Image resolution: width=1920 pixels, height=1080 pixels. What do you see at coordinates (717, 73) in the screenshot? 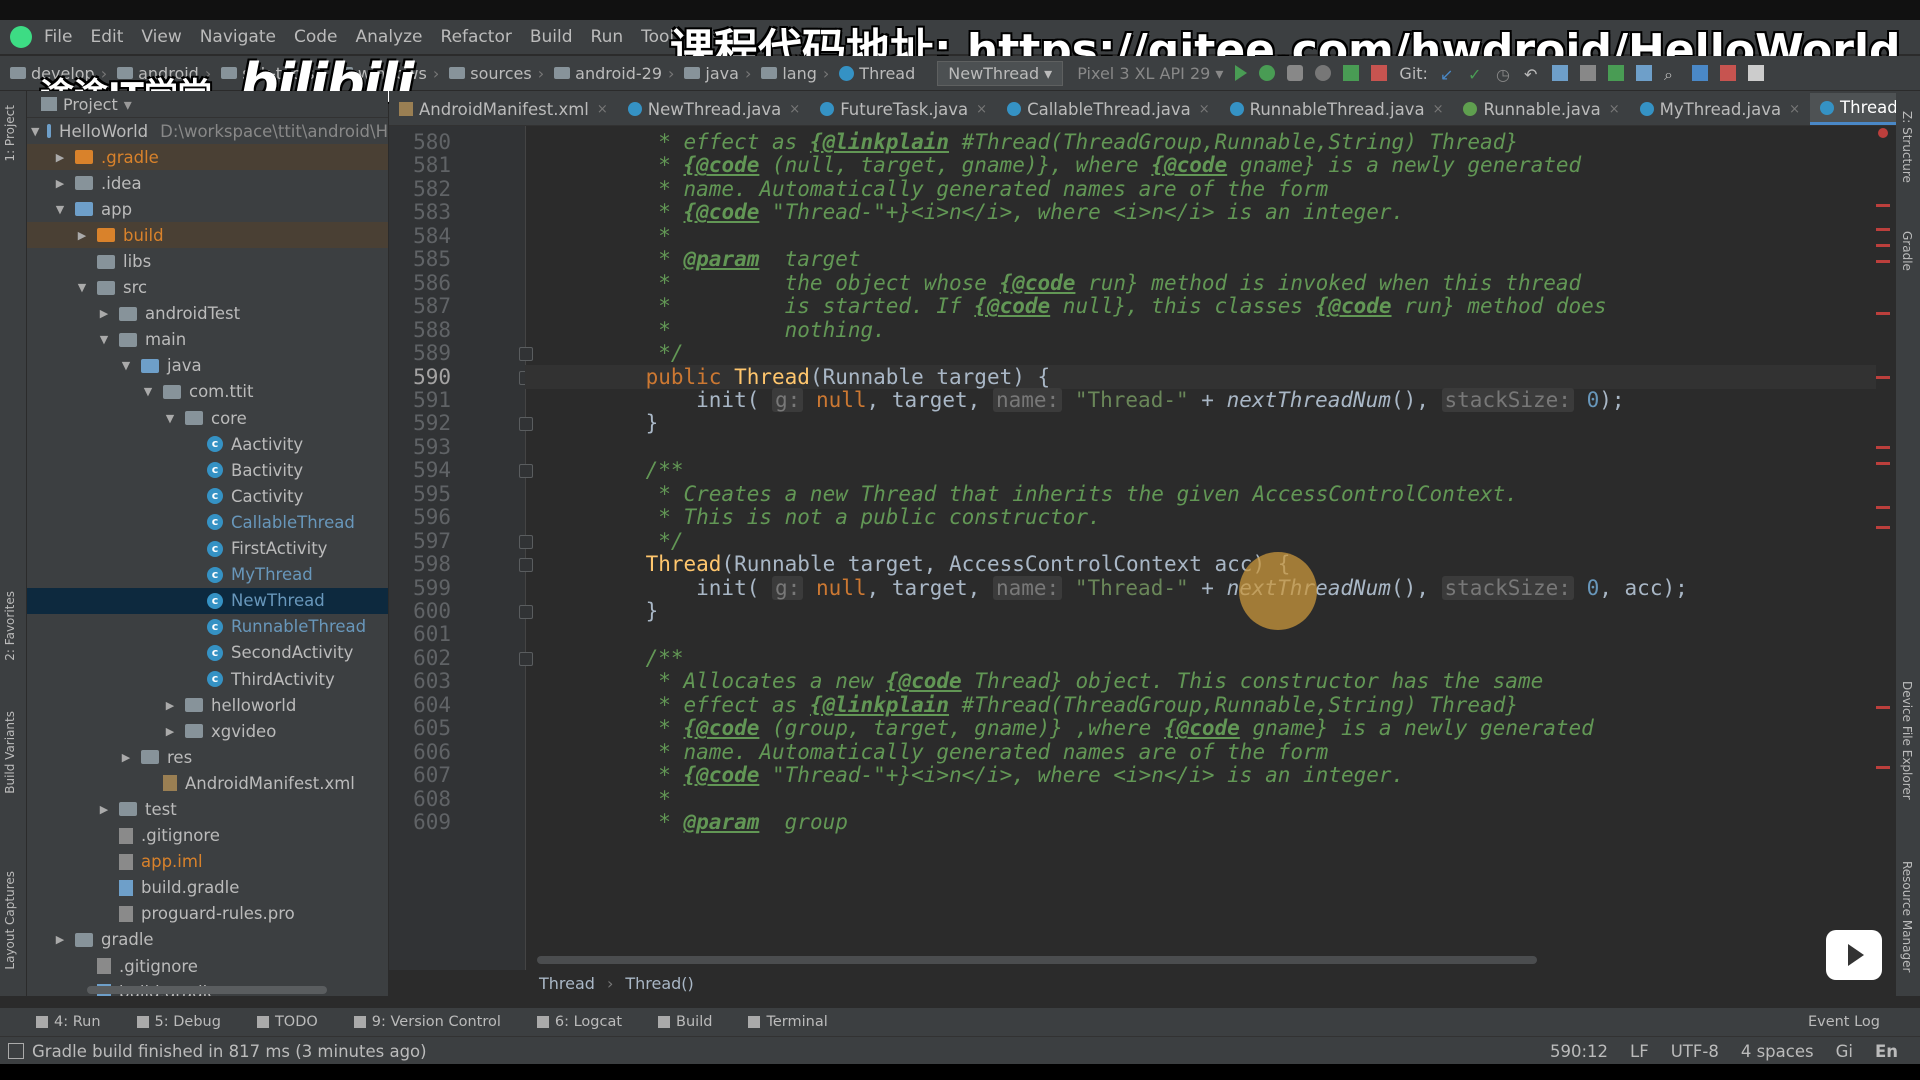
I see `breadcrumb-item: java ›` at bounding box center [717, 73].